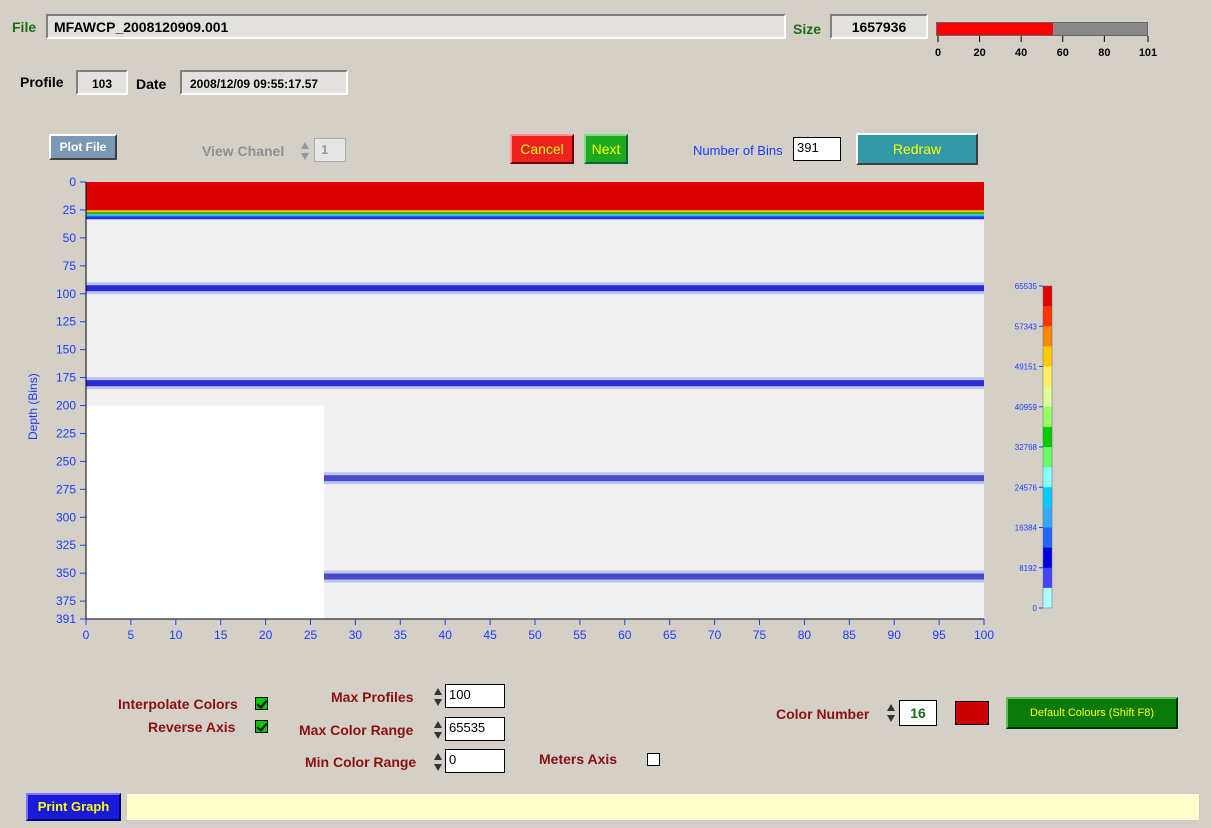 This screenshot has width=1211, height=828. Describe the element at coordinates (1026, 326) in the screenshot. I see `color-scale-label: 57343` at that location.